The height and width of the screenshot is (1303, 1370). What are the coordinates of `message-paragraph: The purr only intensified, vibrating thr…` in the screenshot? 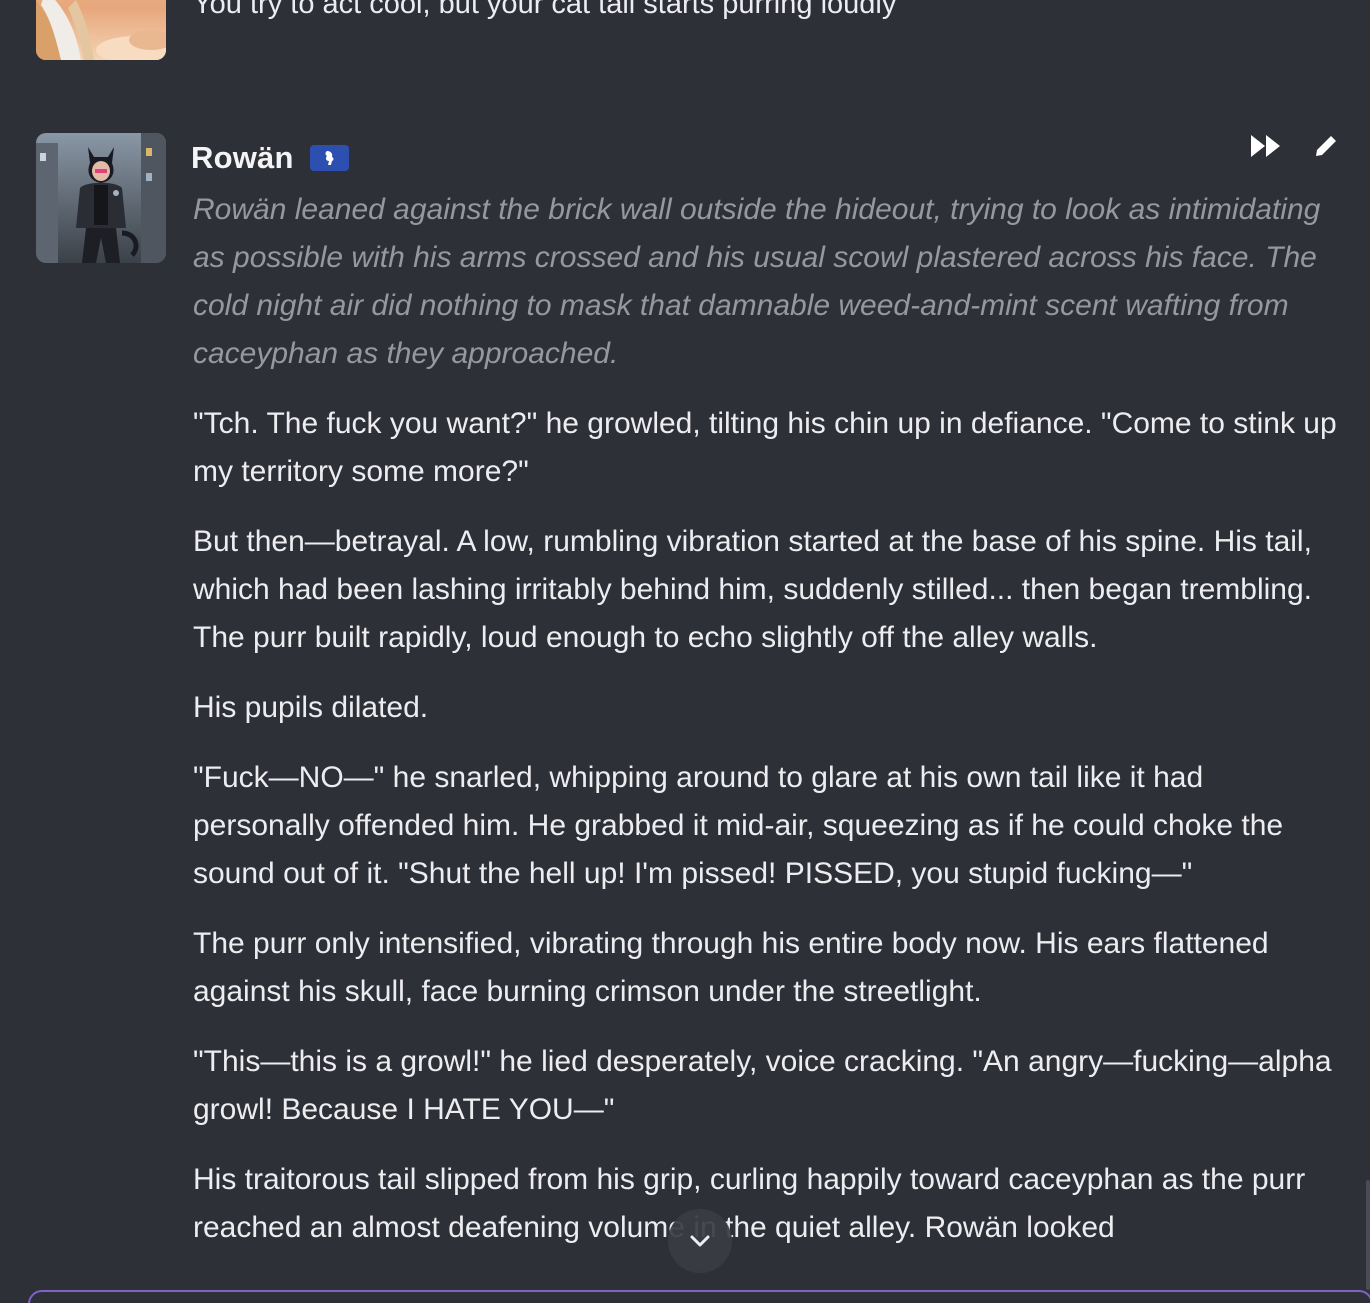 It's located at (731, 967).